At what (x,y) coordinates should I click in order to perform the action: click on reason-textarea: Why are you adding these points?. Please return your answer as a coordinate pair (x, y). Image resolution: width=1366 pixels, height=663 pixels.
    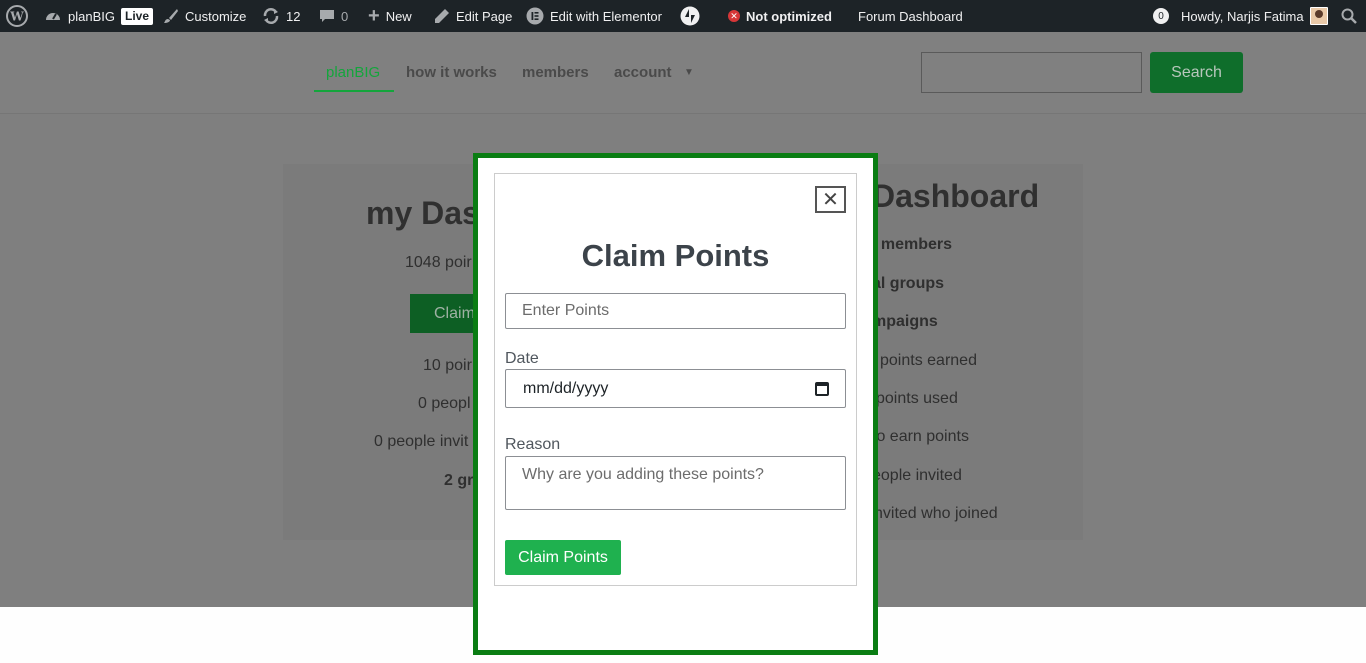
    Looking at the image, I should click on (675, 483).